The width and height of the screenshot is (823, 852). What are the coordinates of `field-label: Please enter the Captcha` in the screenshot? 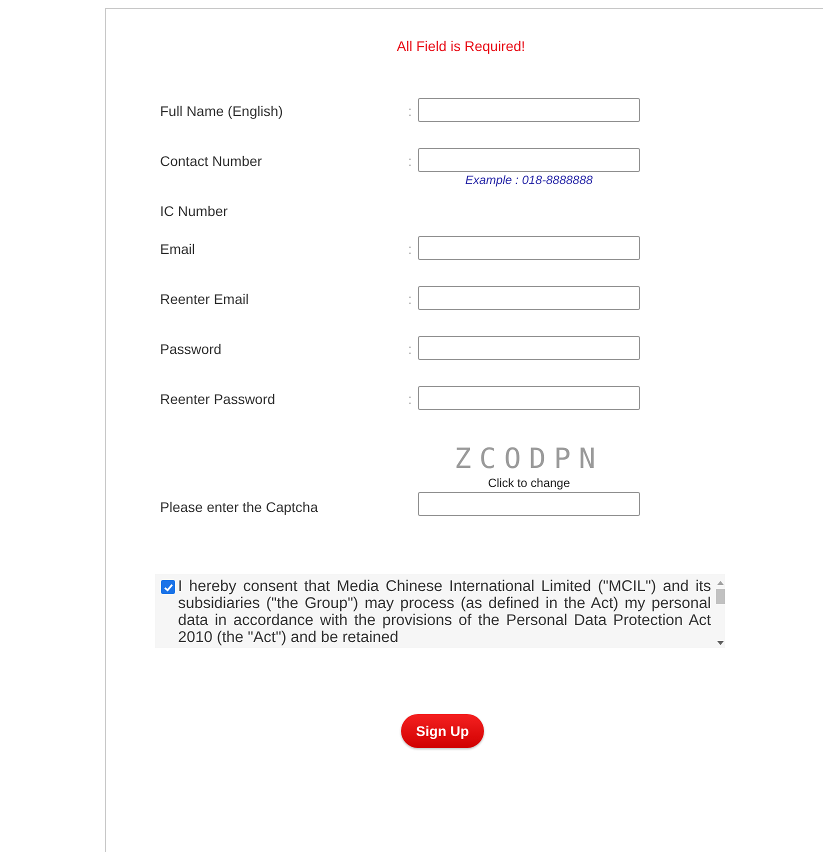 It's located at (239, 506).